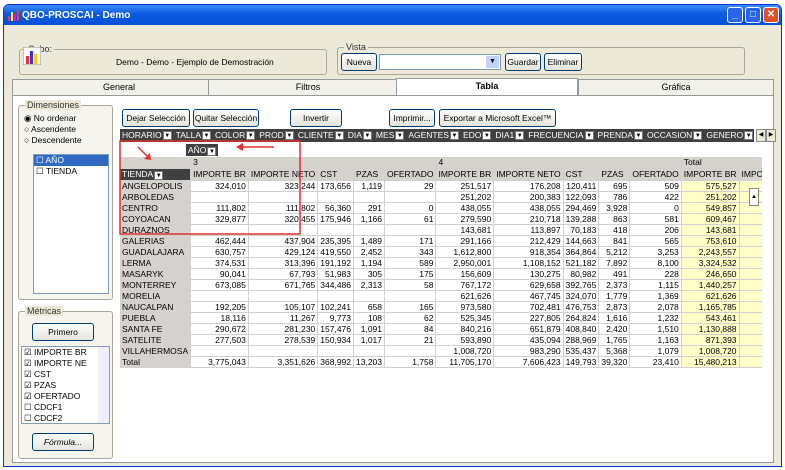 Image resolution: width=785 pixels, height=470 pixels. I want to click on pivot-cell: 324,010, so click(219, 186).